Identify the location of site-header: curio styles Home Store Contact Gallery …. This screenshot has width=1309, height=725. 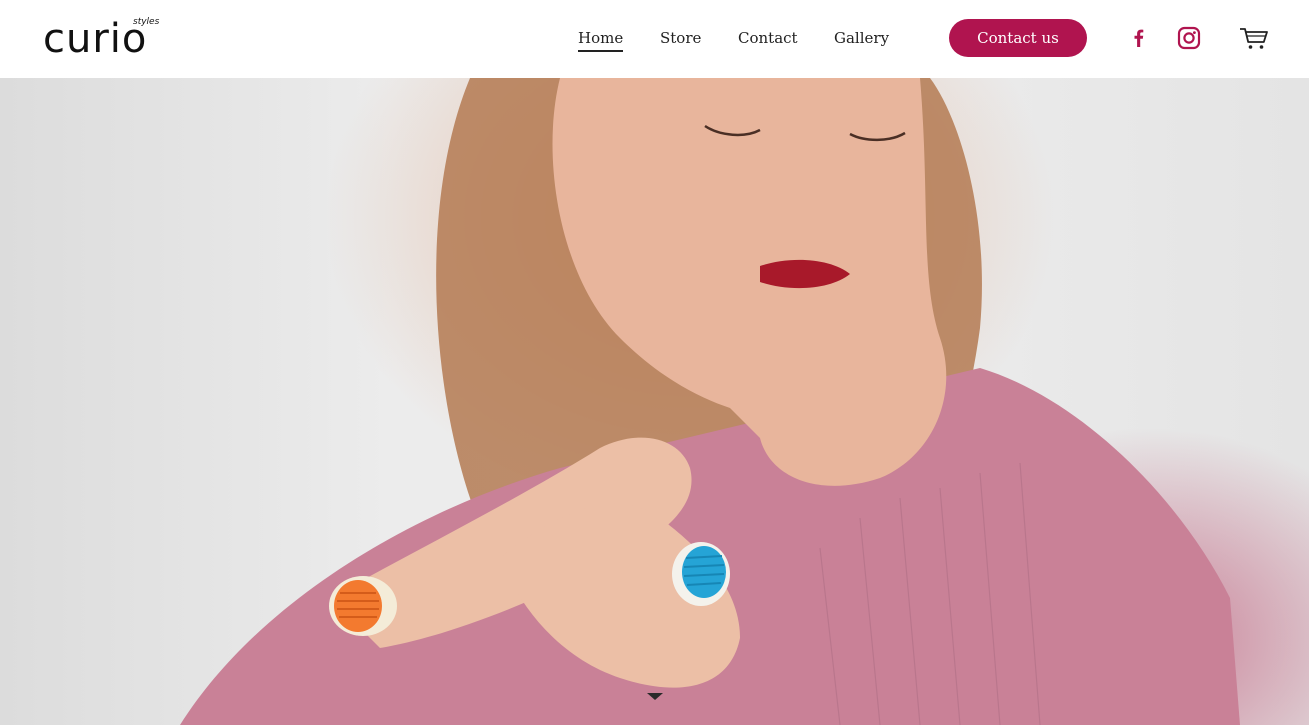
(654, 39).